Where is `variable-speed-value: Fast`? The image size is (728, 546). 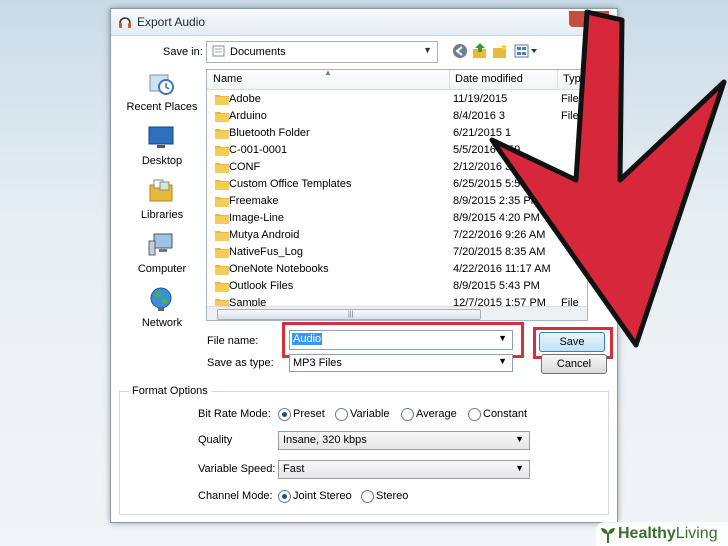 variable-speed-value: Fast is located at coordinates (294, 469).